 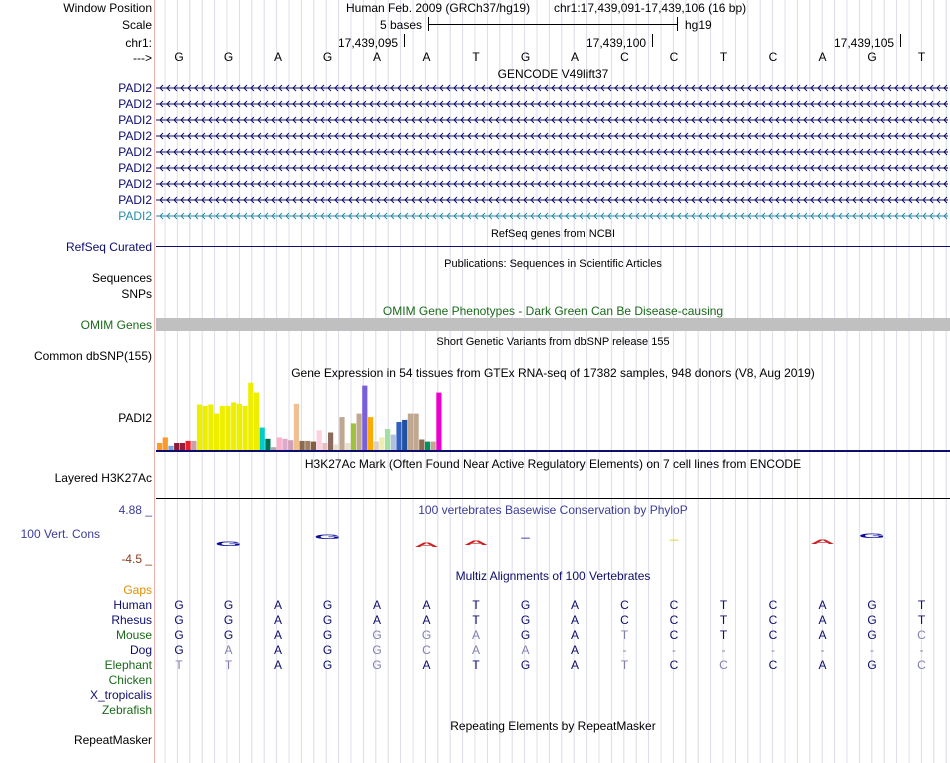 I want to click on gencode-track-title: GENCODE V49lift37, so click(x=553, y=74).